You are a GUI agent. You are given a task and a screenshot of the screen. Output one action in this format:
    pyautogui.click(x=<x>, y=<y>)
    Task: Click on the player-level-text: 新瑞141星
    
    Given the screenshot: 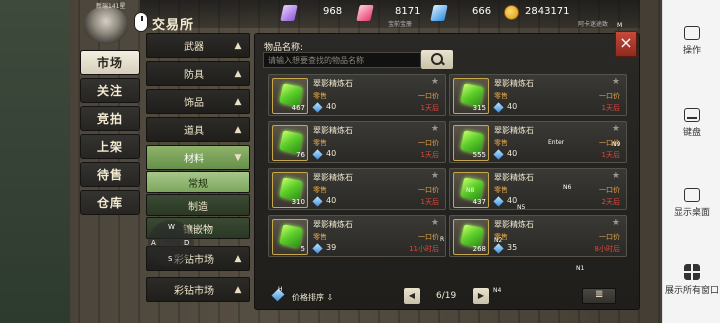 What is the action you would take?
    pyautogui.click(x=111, y=6)
    